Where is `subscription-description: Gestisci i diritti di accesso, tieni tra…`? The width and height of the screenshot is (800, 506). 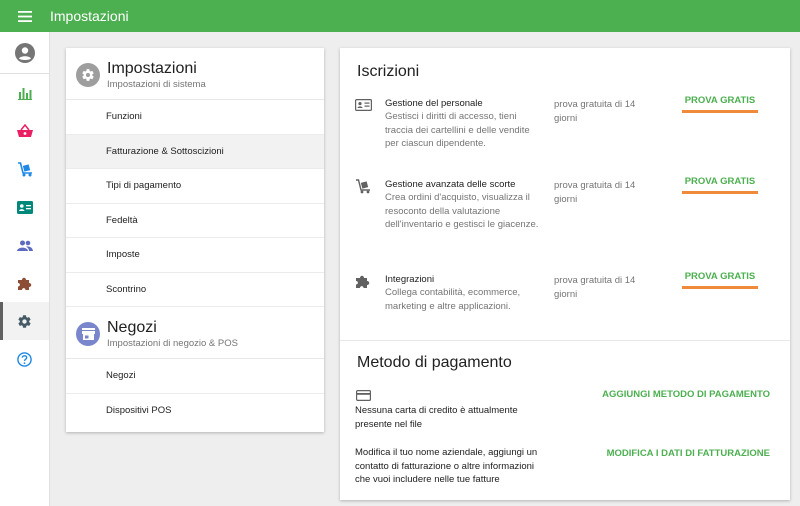
subscription-description: Gestisci i diritti di accesso, tieni tra… is located at coordinates (457, 130).